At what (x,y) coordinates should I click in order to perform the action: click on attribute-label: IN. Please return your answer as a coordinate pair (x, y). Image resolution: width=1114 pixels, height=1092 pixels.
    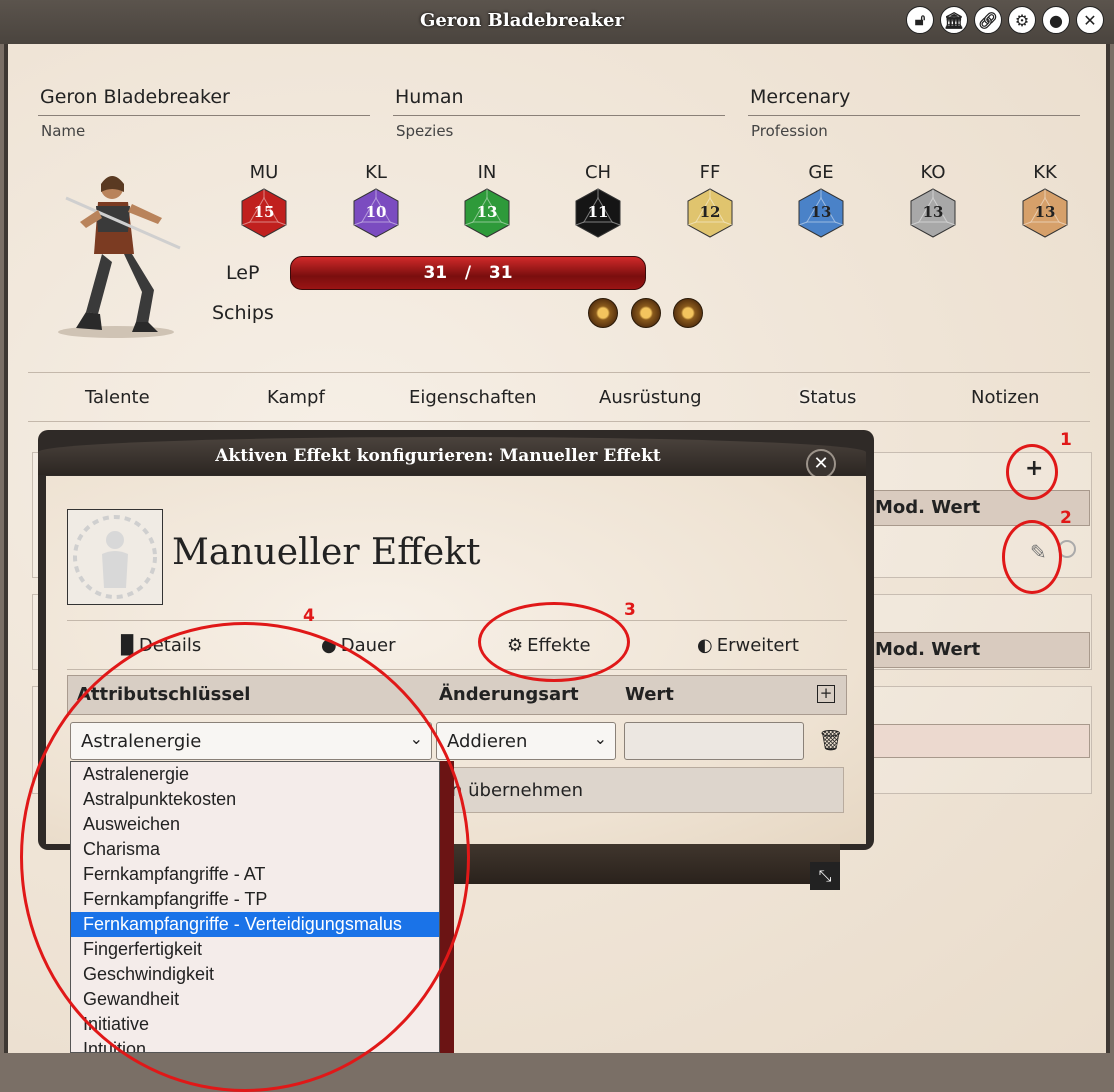
    Looking at the image, I should click on (487, 172).